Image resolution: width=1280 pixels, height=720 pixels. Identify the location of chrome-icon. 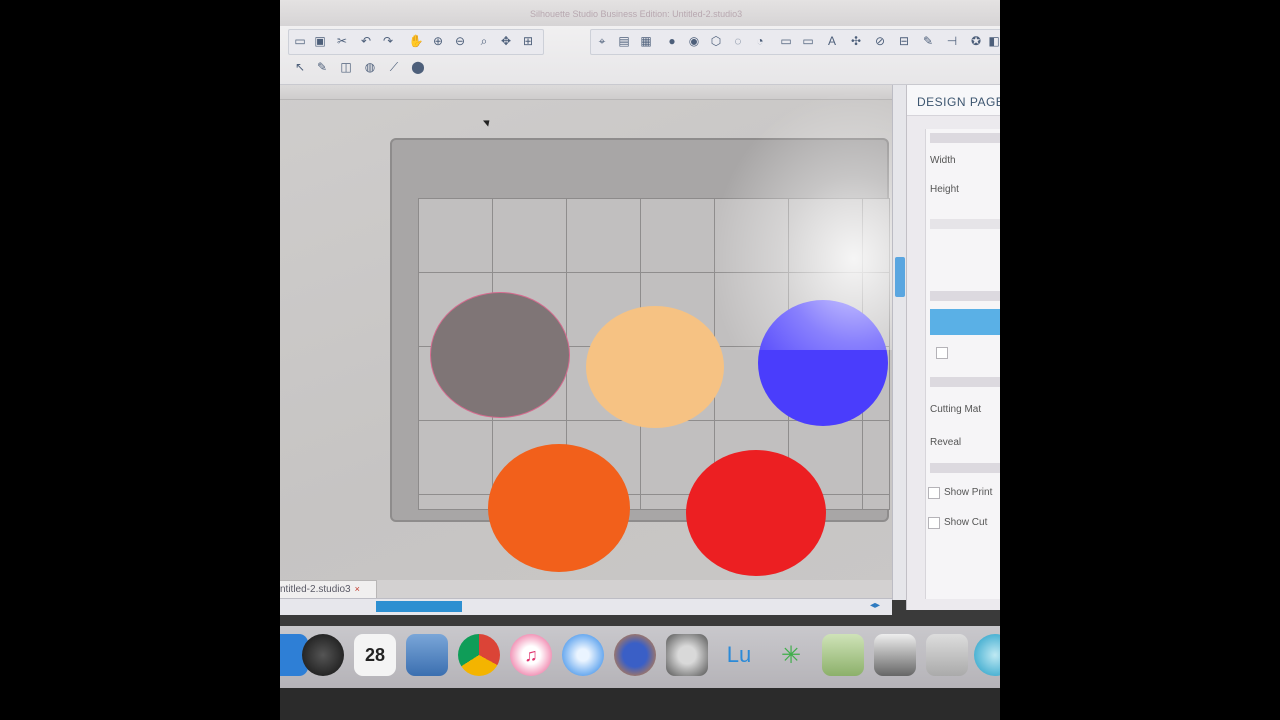
(479, 655).